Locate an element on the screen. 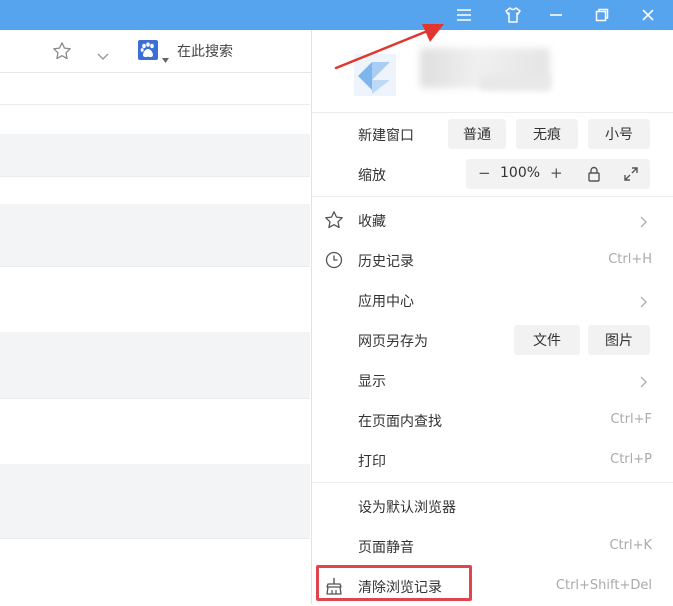 The image size is (673, 606). highlight-box is located at coordinates (394, 583).